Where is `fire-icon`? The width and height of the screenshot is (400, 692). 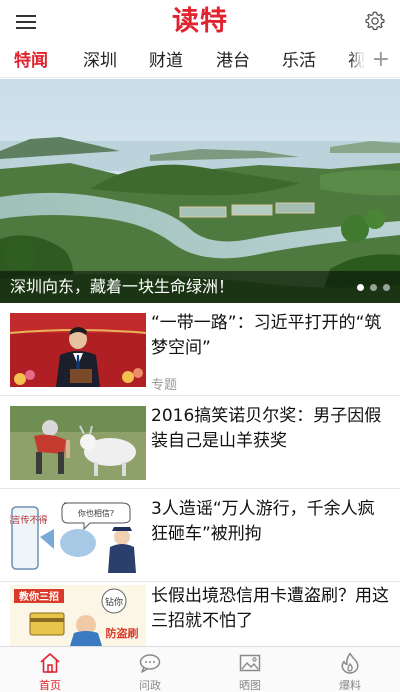
fire-icon is located at coordinates (350, 663).